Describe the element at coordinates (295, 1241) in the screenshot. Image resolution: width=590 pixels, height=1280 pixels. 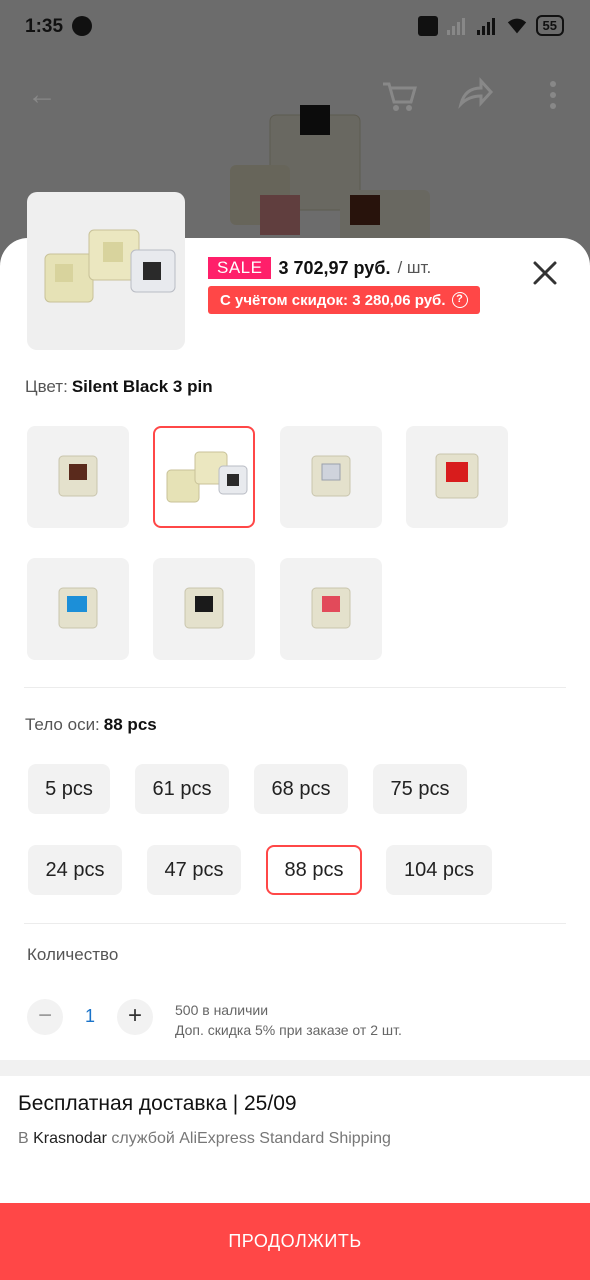
I see `continue-button: ПРОДОЛЖИТЬ` at that location.